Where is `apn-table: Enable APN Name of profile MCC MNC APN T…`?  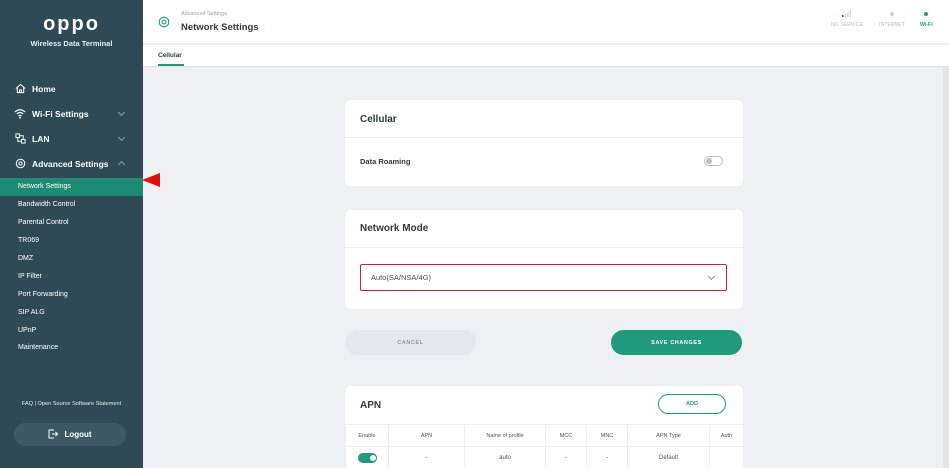 apn-table: Enable APN Name of profile MCC MNC APN T… is located at coordinates (544, 446).